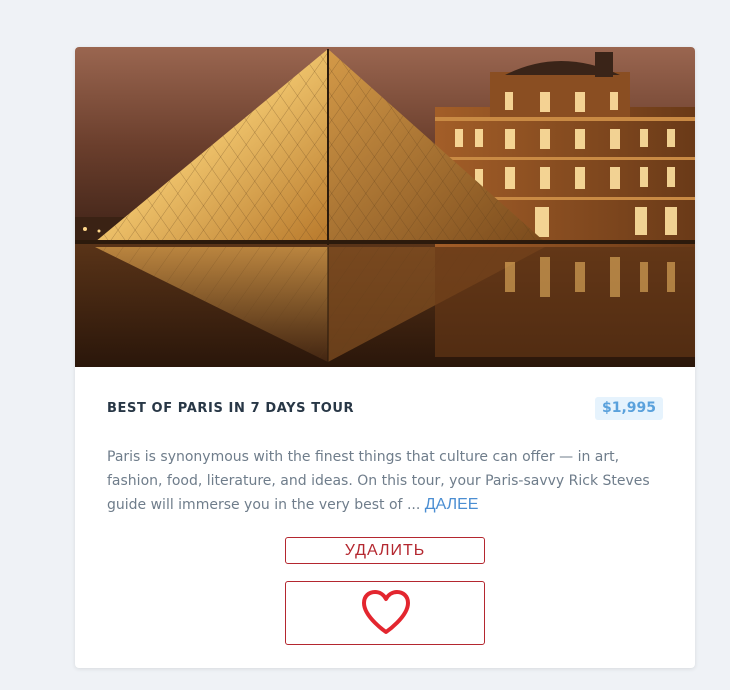 The width and height of the screenshot is (730, 690). I want to click on tour-title: BEST OF PARIS IN 7 DAYS TOUR, so click(231, 408).